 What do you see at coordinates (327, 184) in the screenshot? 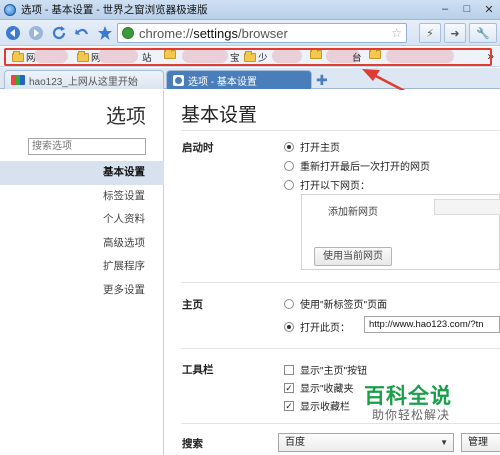
I see `startup-option-pages: 打开以下网页：` at bounding box center [327, 184].